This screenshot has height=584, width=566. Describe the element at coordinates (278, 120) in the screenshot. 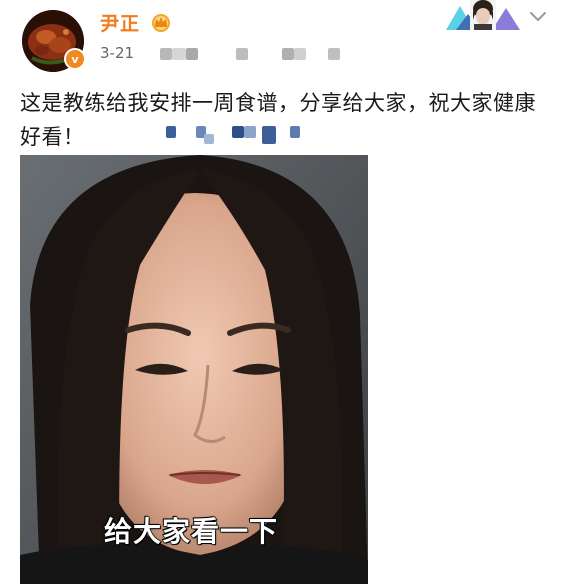

I see `post-body-text: 这是教练给我安排一周食谱，分享给大家，祝大家健康好看！` at that location.